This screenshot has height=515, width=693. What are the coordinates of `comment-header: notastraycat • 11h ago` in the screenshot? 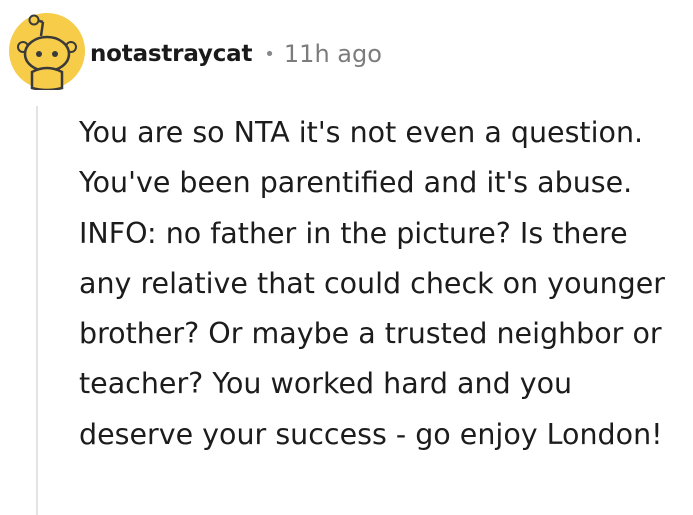 It's located at (236, 54).